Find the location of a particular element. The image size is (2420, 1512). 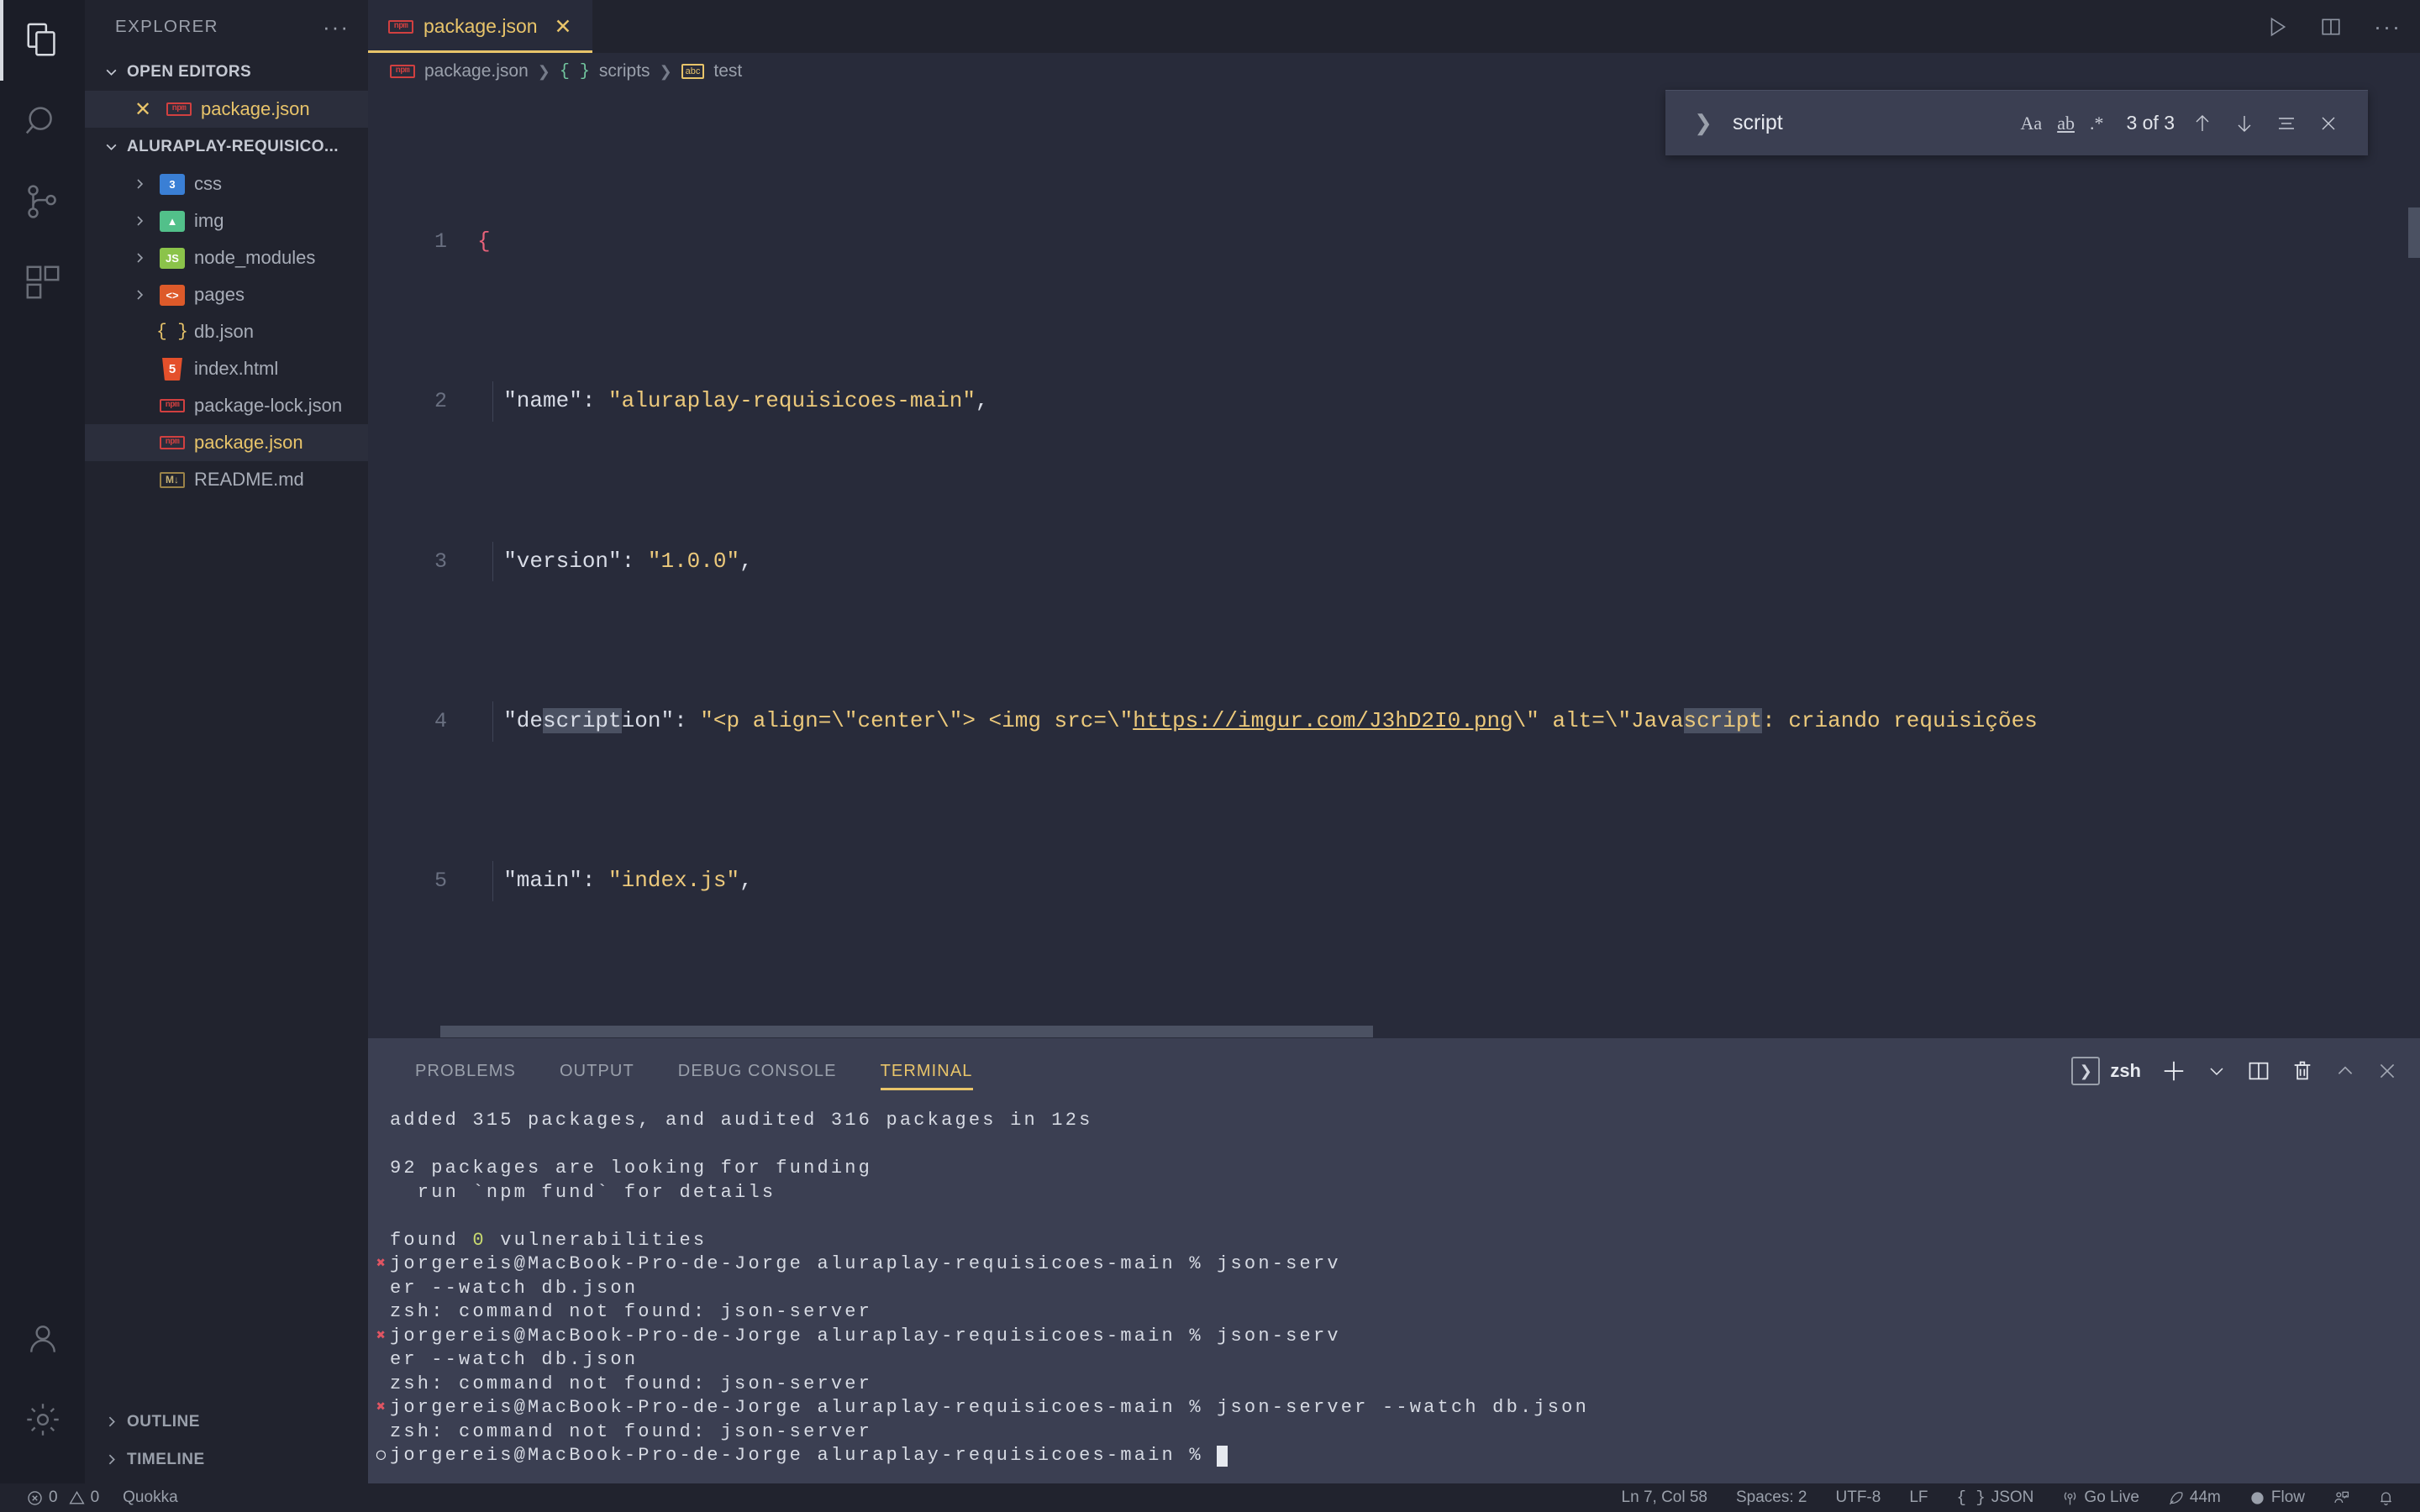

terminal-line: zsh: command not found: json-server is located at coordinates (631, 1431).